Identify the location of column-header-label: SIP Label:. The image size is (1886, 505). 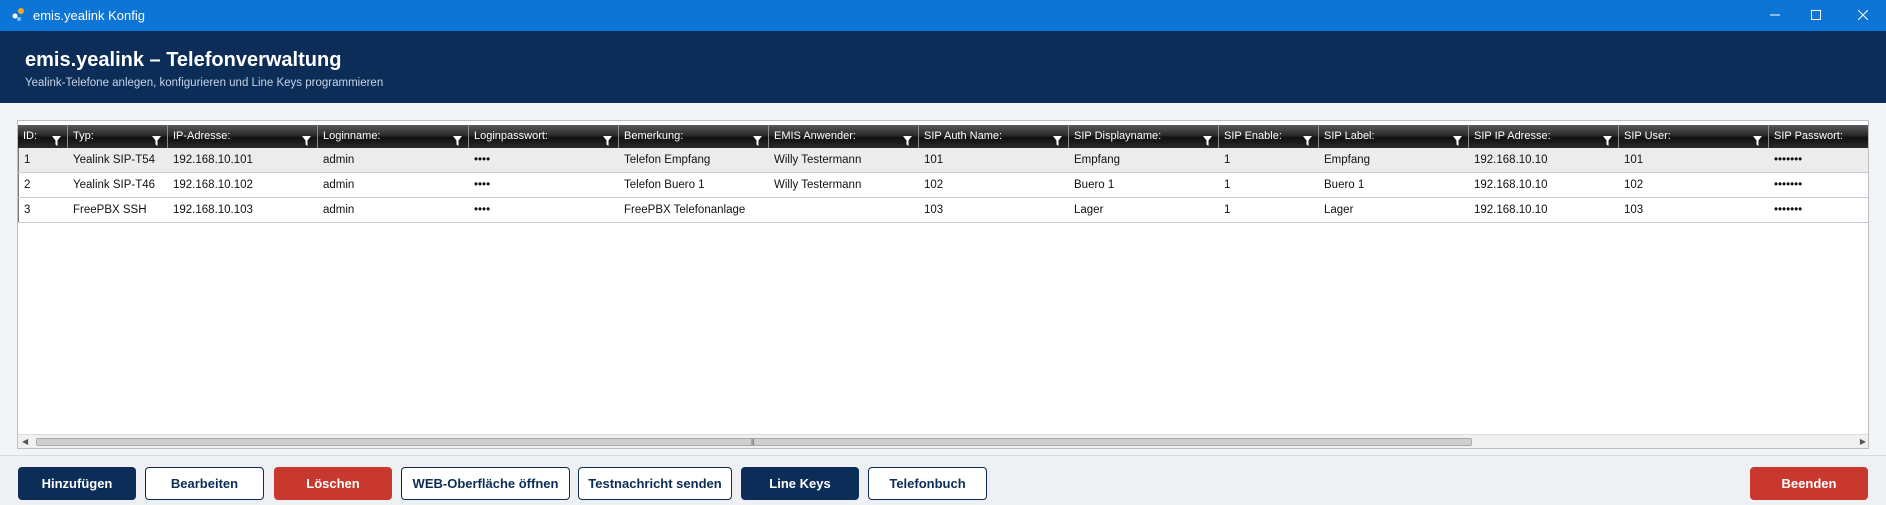
(1349, 136).